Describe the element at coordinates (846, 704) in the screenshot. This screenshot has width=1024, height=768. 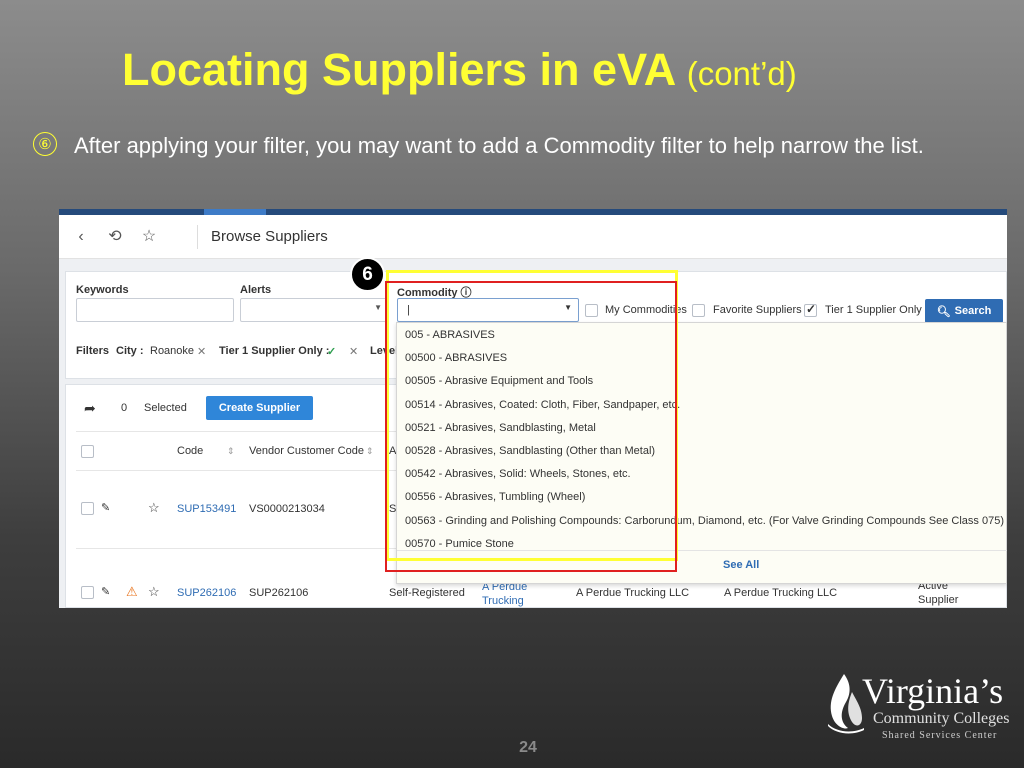
I see `flame-logo-icon` at that location.